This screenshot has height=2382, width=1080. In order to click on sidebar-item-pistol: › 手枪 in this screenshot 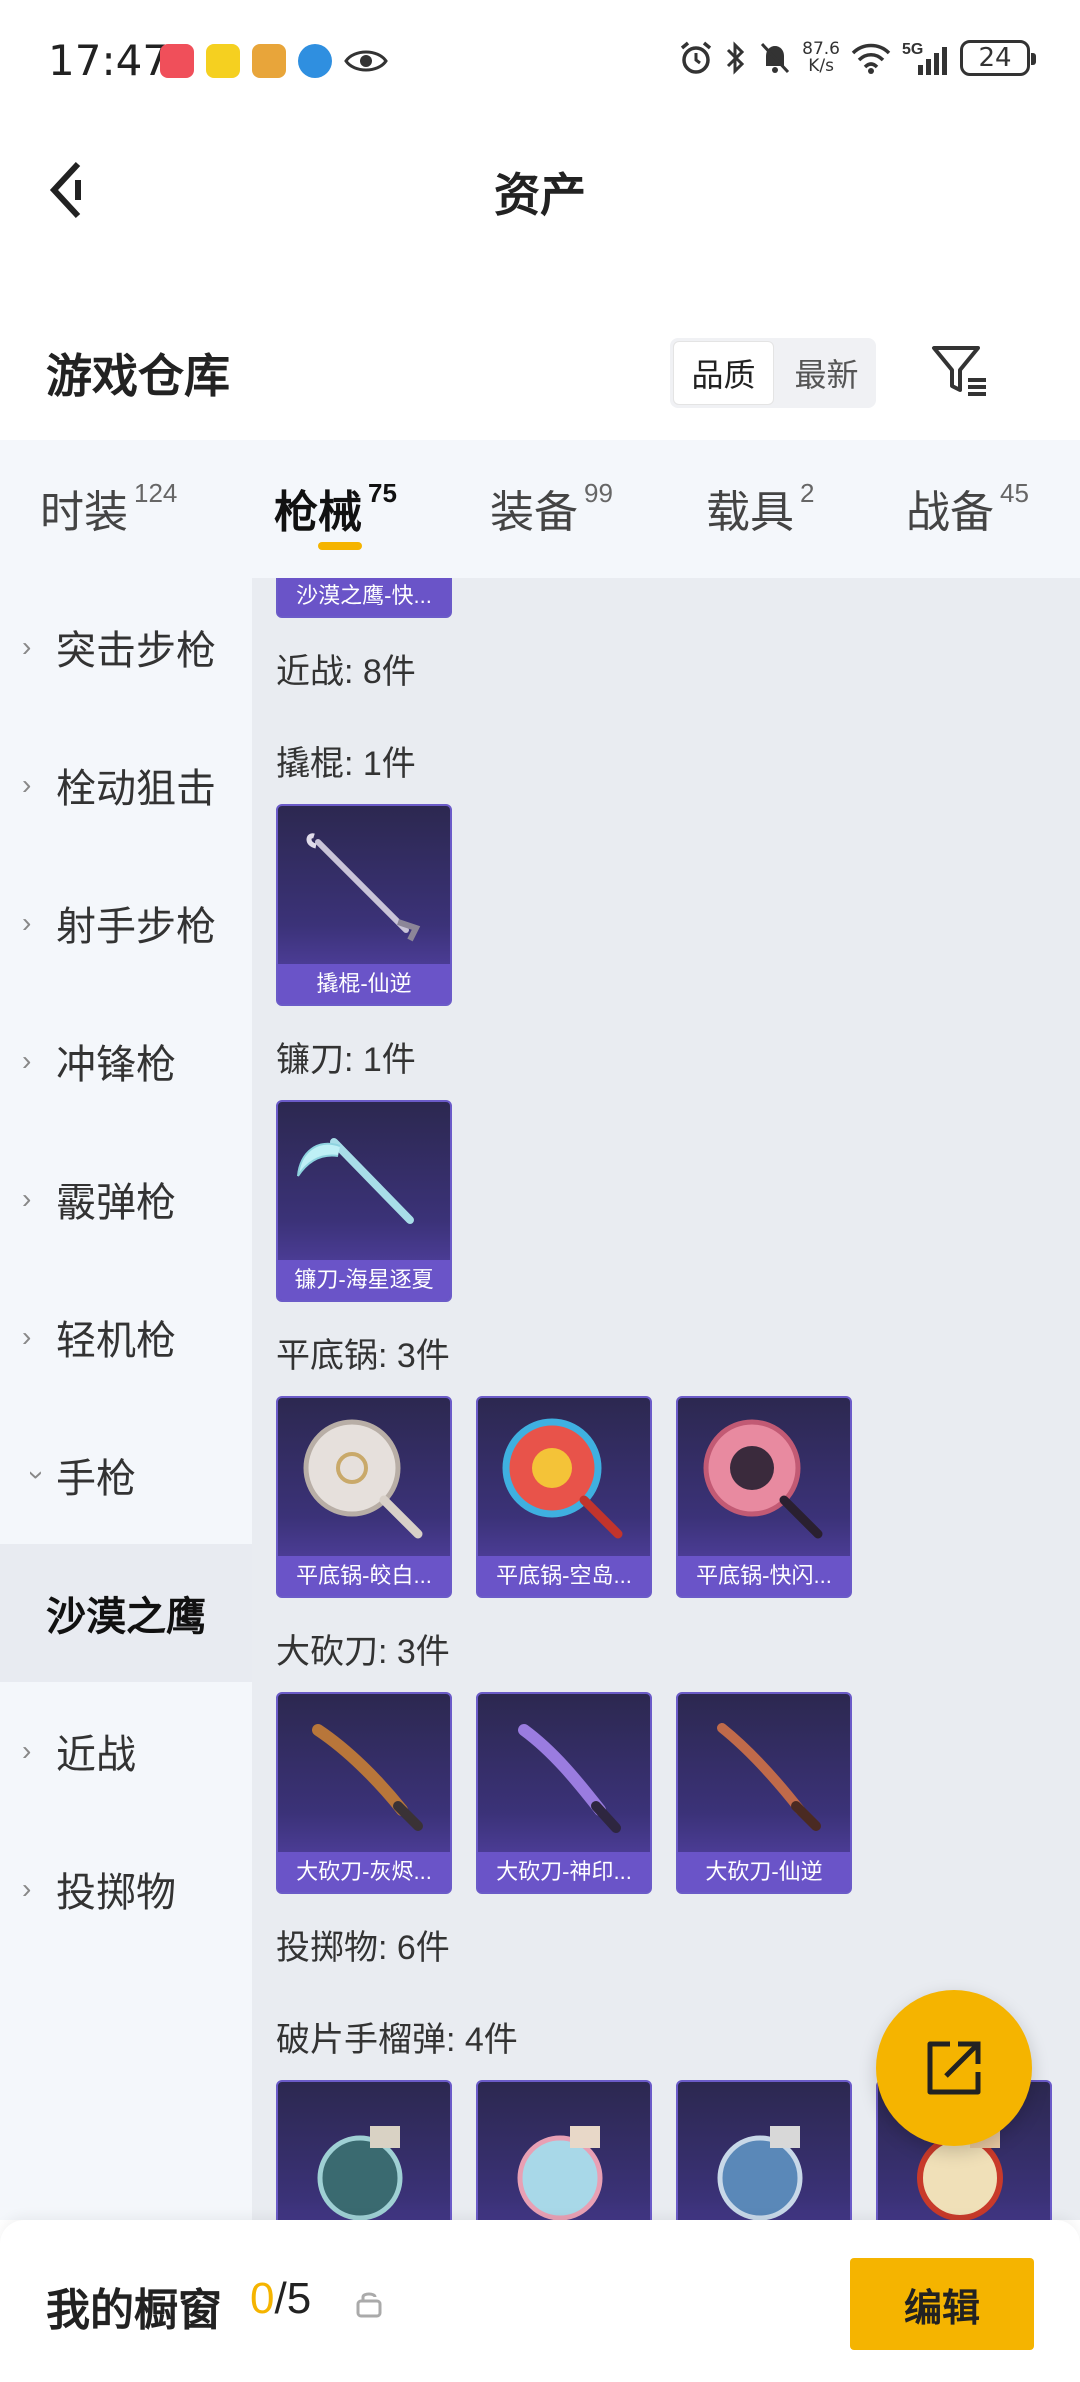, I will do `click(126, 1475)`.